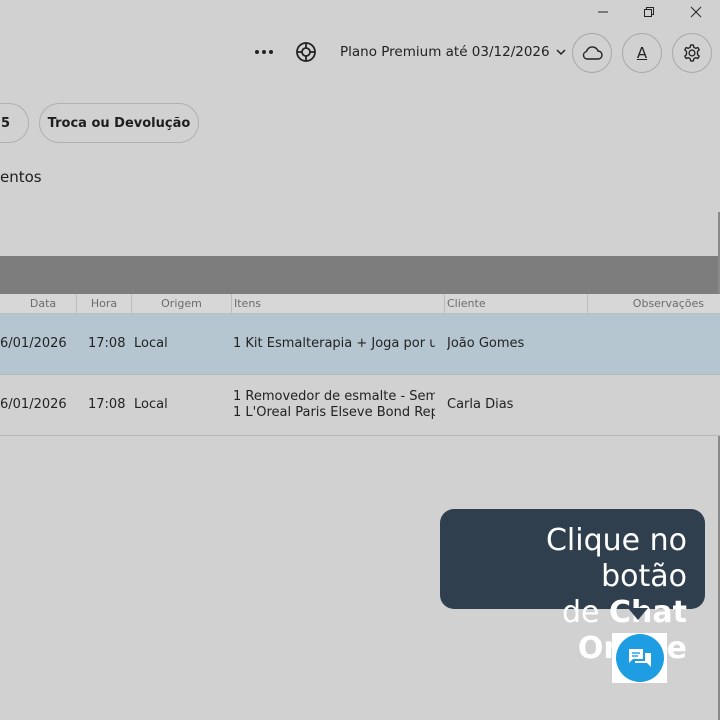 This screenshot has width=720, height=720. Describe the element at coordinates (257, 52) in the screenshot. I see `more-dots-icon` at that location.